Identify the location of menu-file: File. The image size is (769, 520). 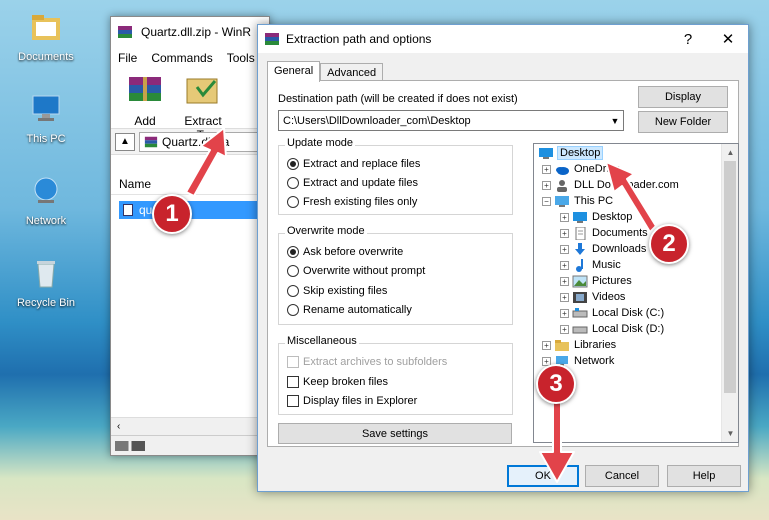
(127, 58).